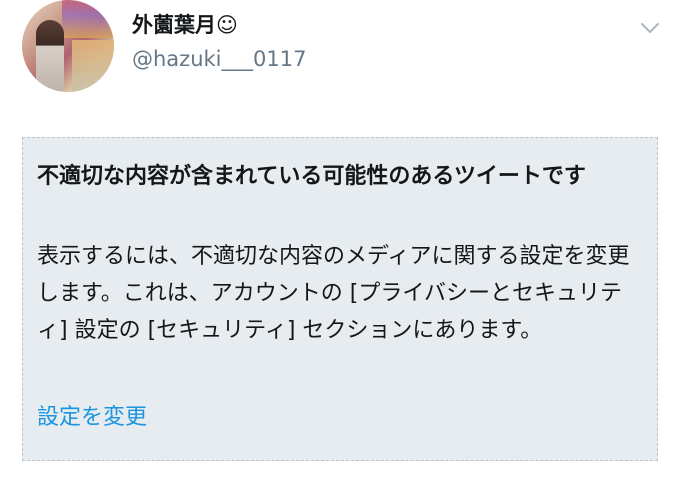 This screenshot has height=478, width=680. Describe the element at coordinates (650, 28) in the screenshot. I see `chevron-down-icon` at that location.